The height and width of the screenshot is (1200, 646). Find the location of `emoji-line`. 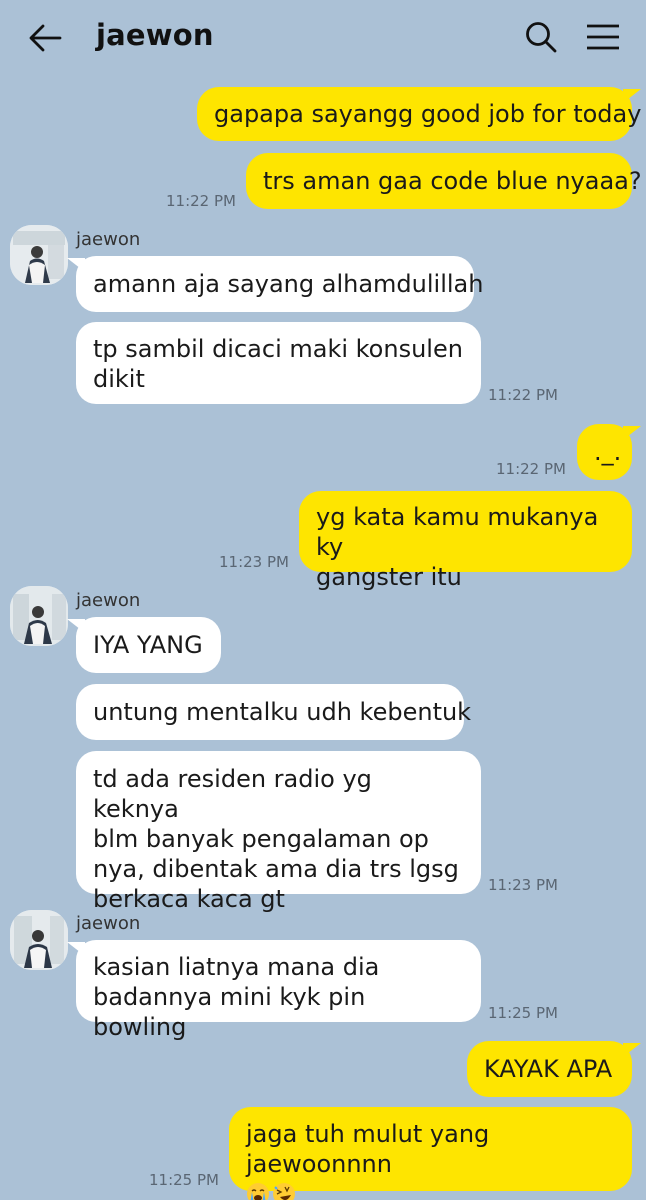

emoji-line is located at coordinates (430, 1189).